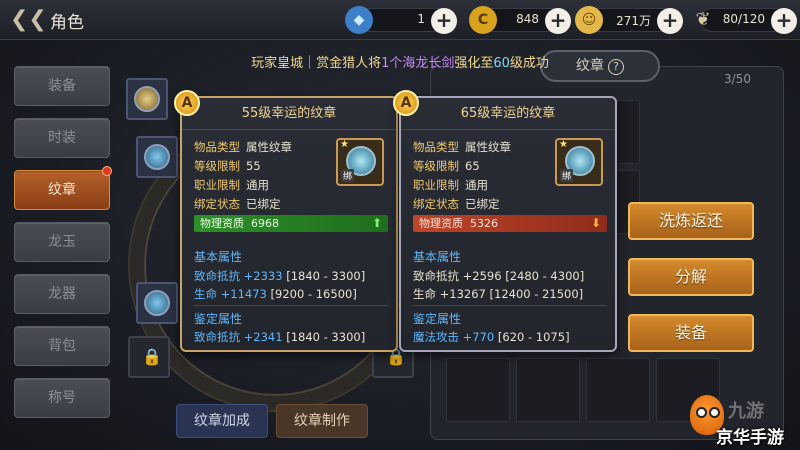  Describe the element at coordinates (691, 333) in the screenshot. I see `equip-button: 装备` at that location.